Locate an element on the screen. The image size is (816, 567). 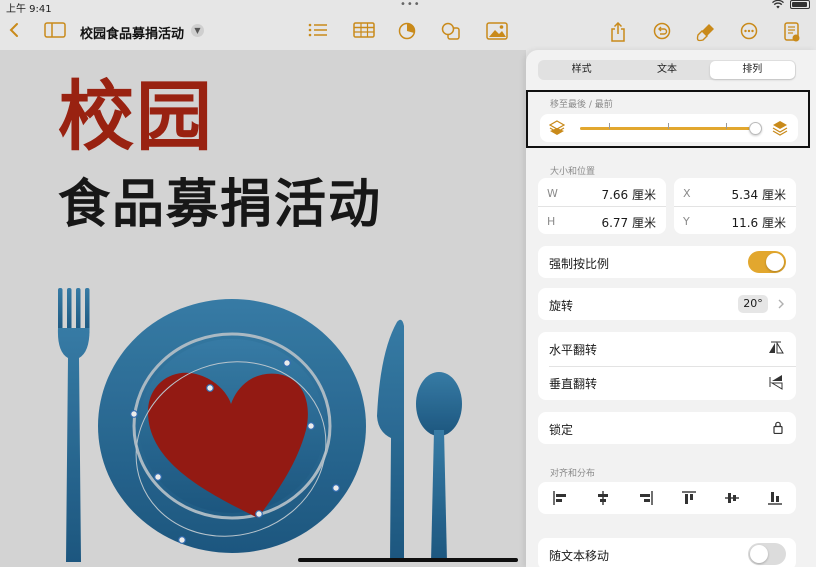
position-card: X 5.34 厘米 Y 11.6 厘米 is located at coordinates (735, 206).